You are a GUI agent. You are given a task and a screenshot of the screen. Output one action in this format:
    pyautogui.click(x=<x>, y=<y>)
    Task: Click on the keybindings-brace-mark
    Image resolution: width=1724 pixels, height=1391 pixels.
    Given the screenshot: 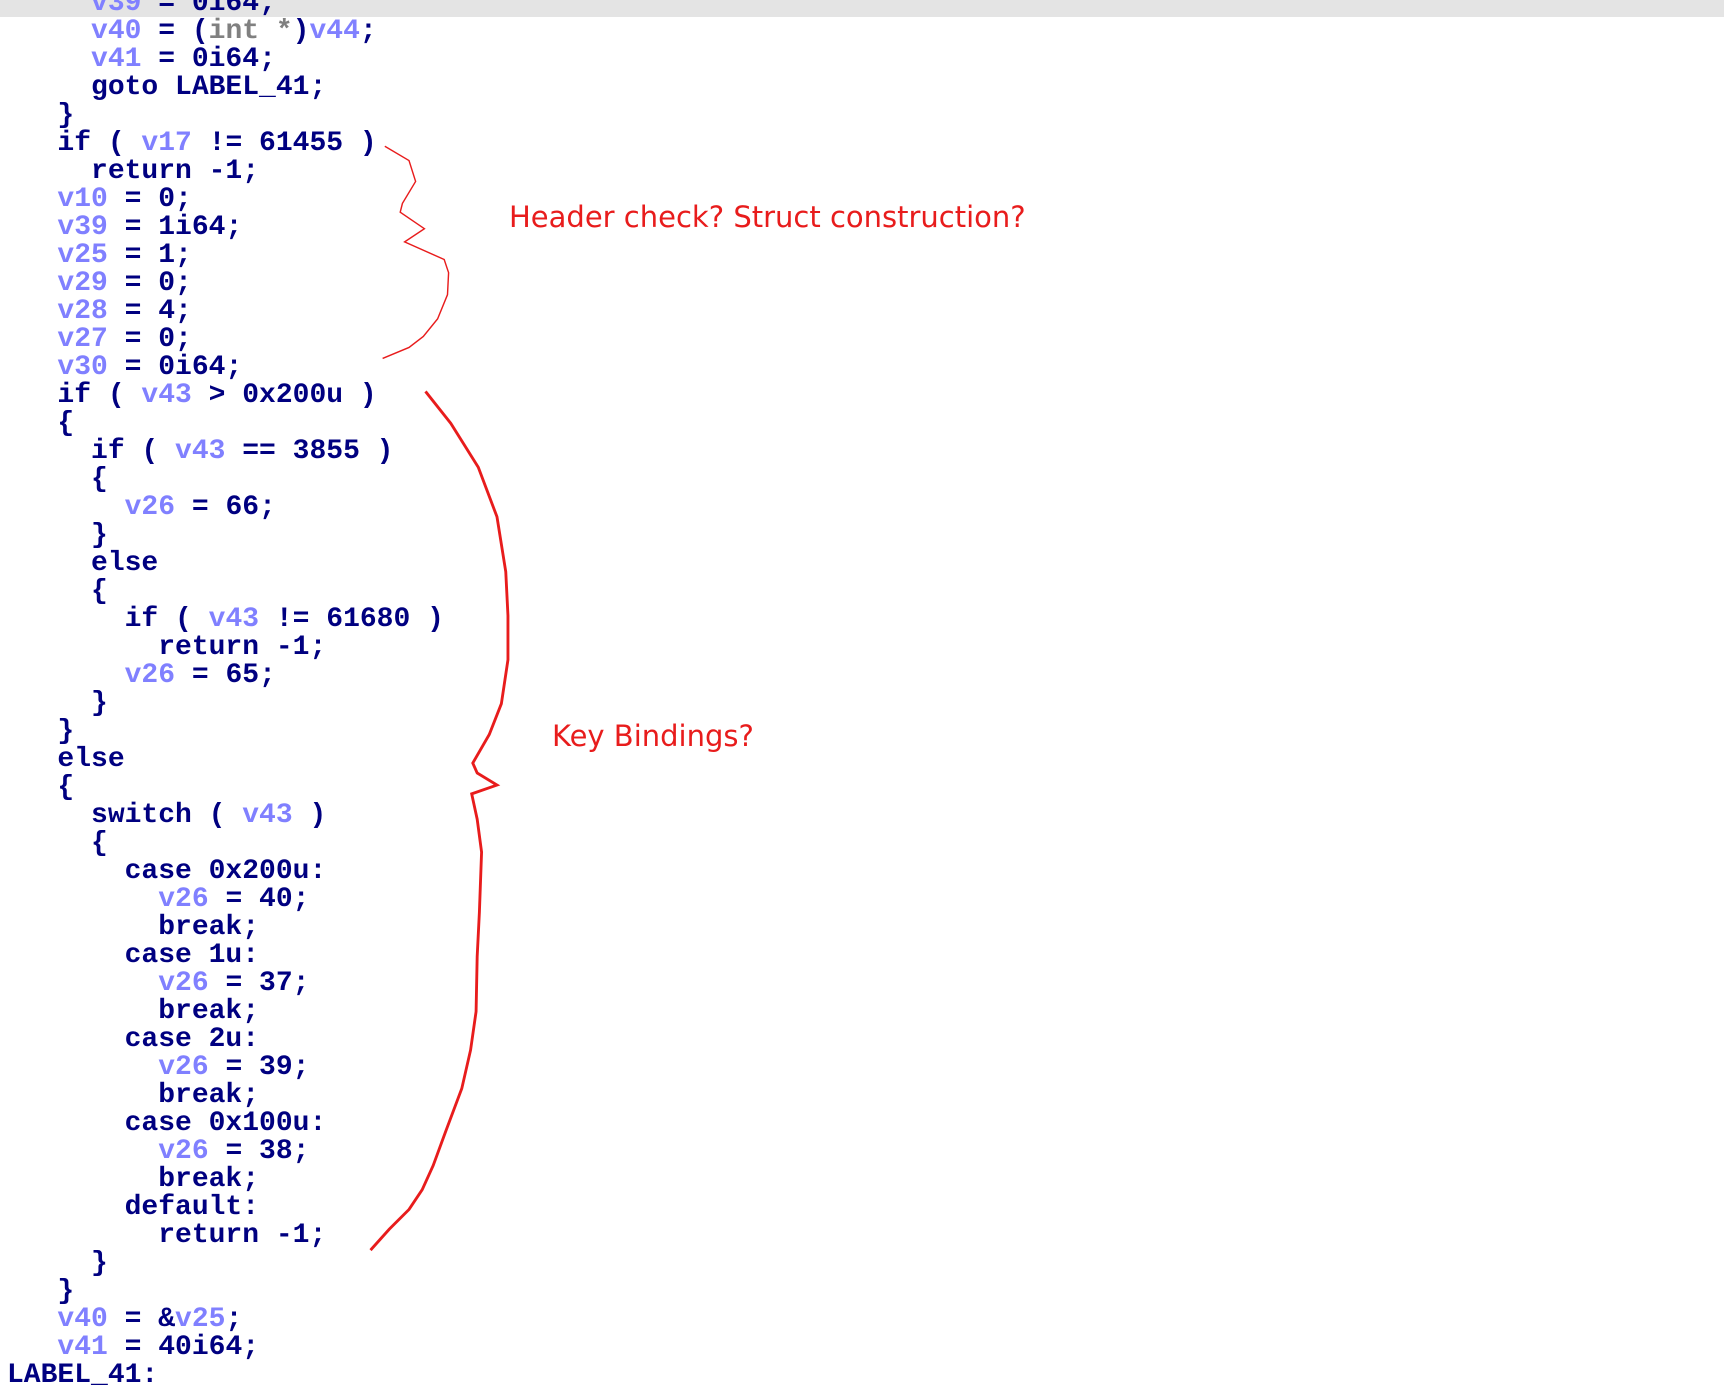 What is the action you would take?
    pyautogui.click(x=439, y=821)
    